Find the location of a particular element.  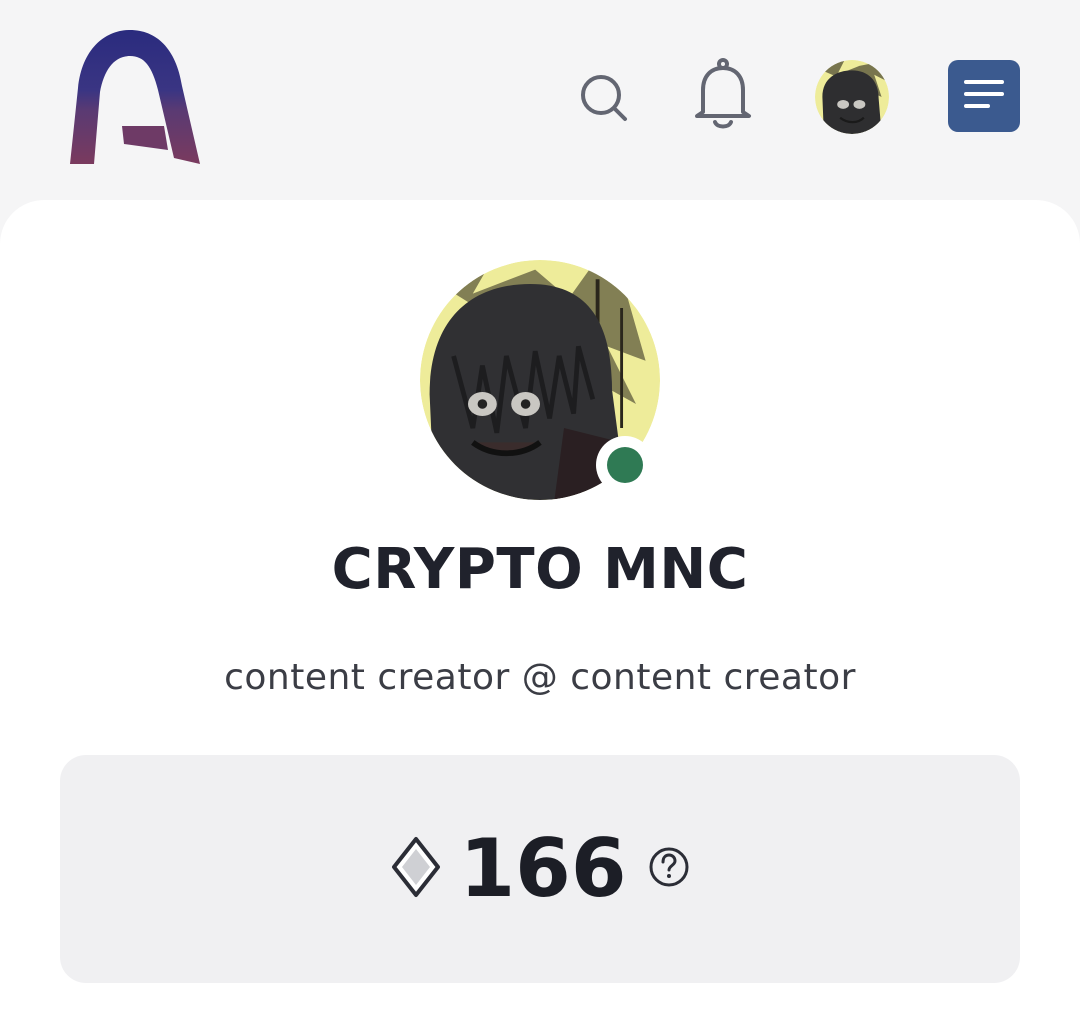

notifications-button is located at coordinates (723, 96).